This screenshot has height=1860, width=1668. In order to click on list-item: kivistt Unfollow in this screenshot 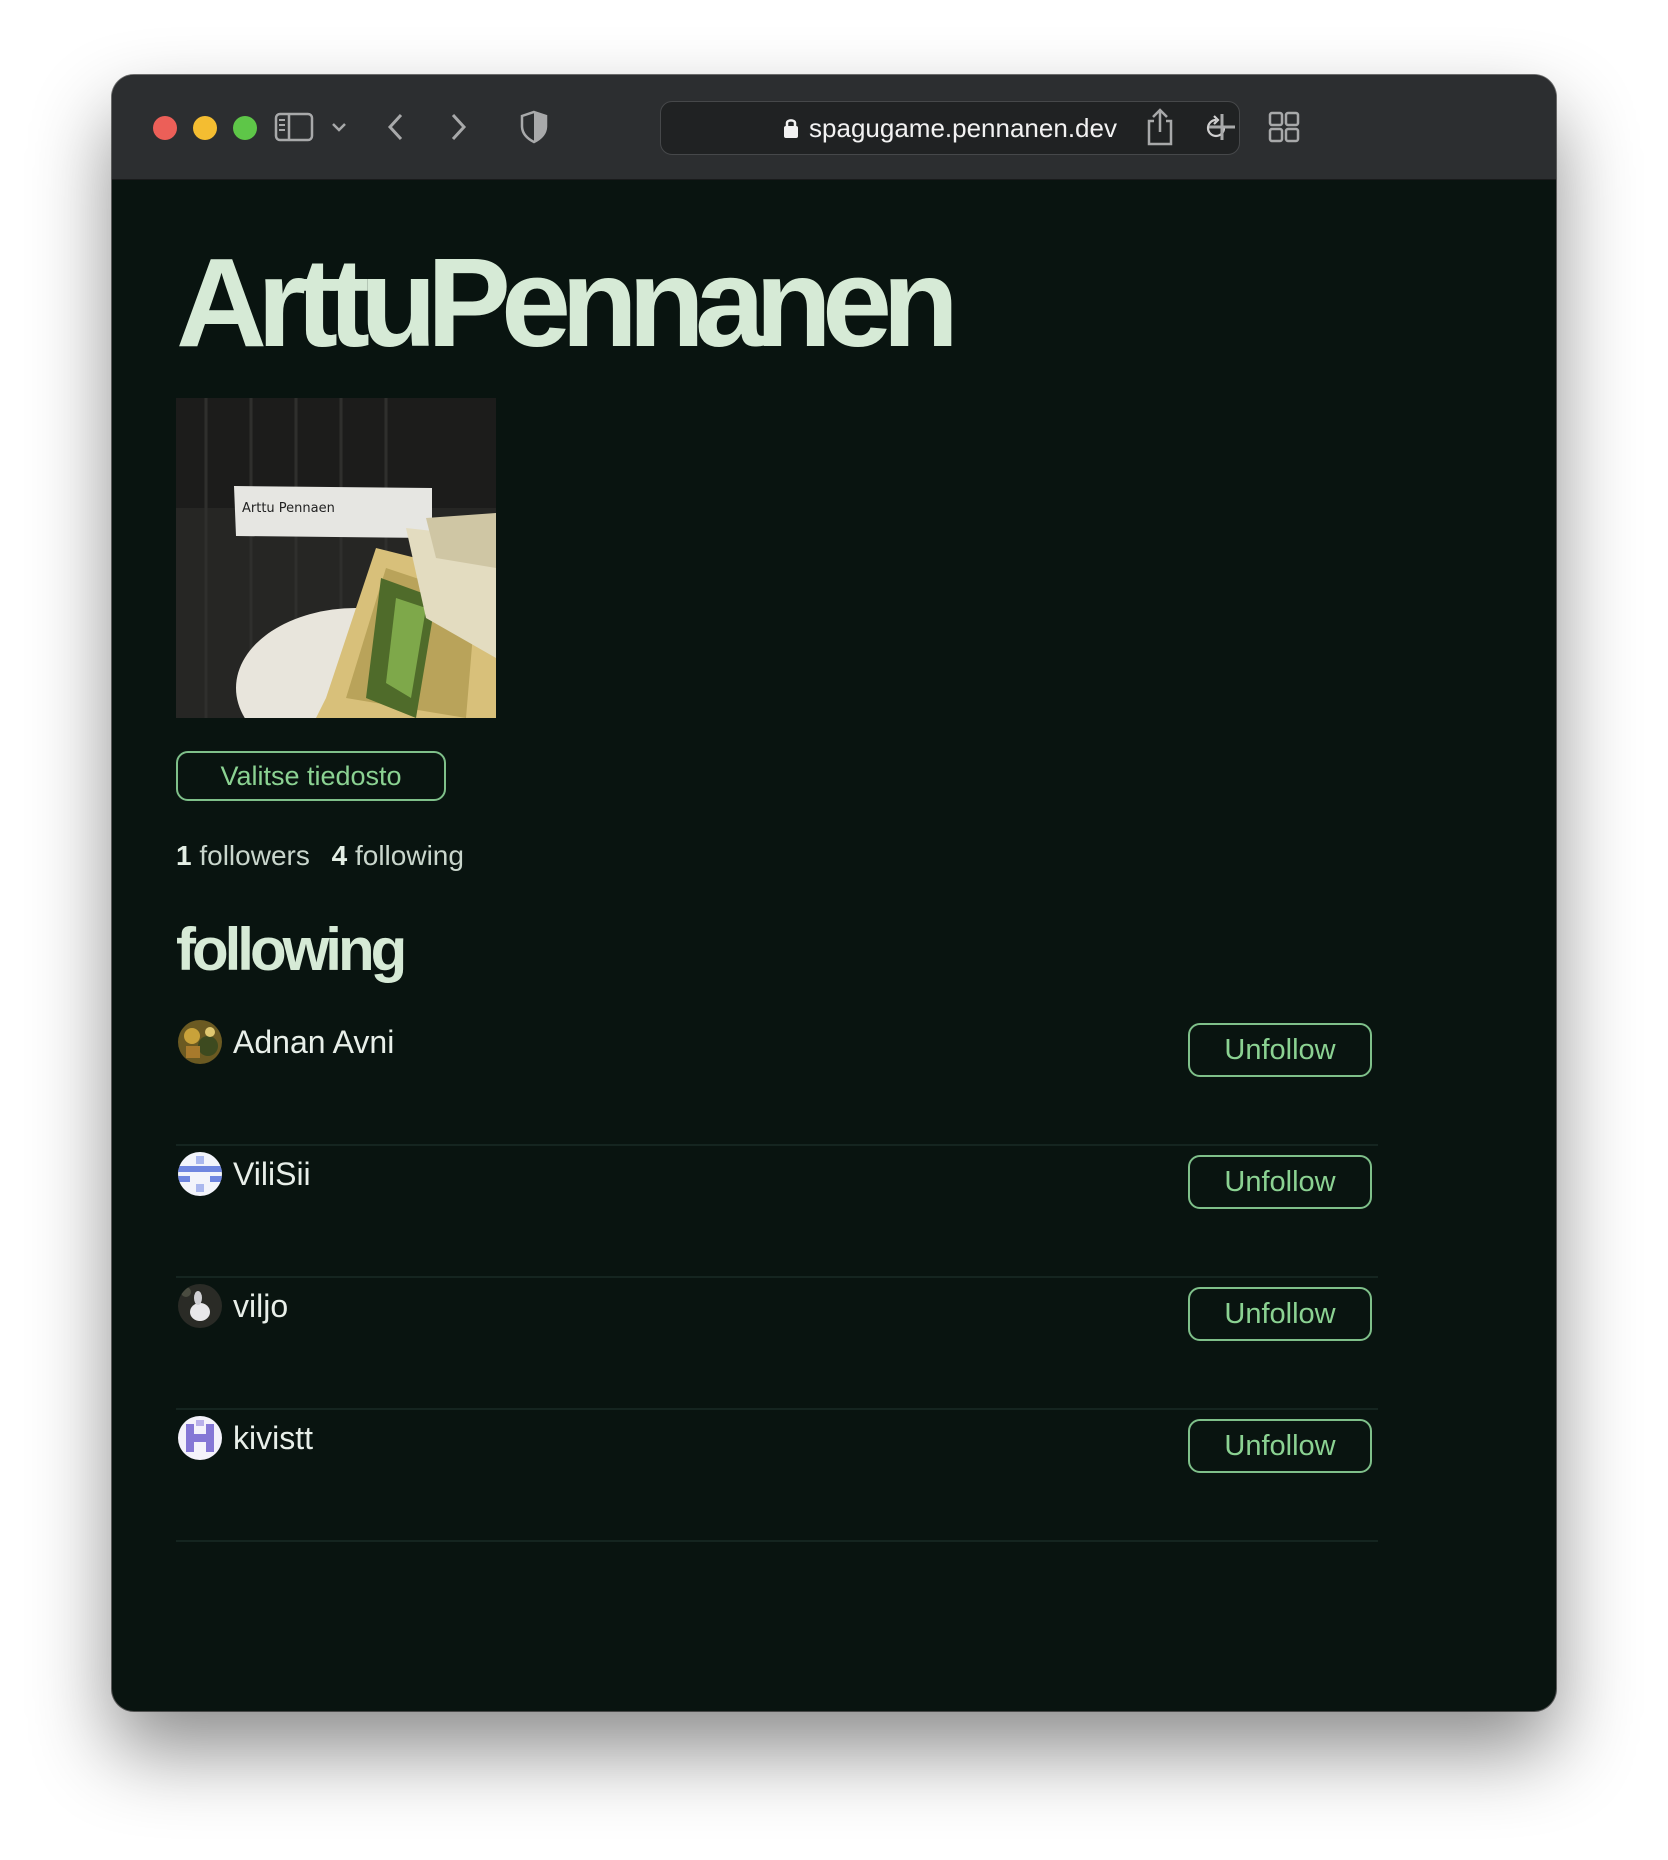, I will do `click(777, 1477)`.